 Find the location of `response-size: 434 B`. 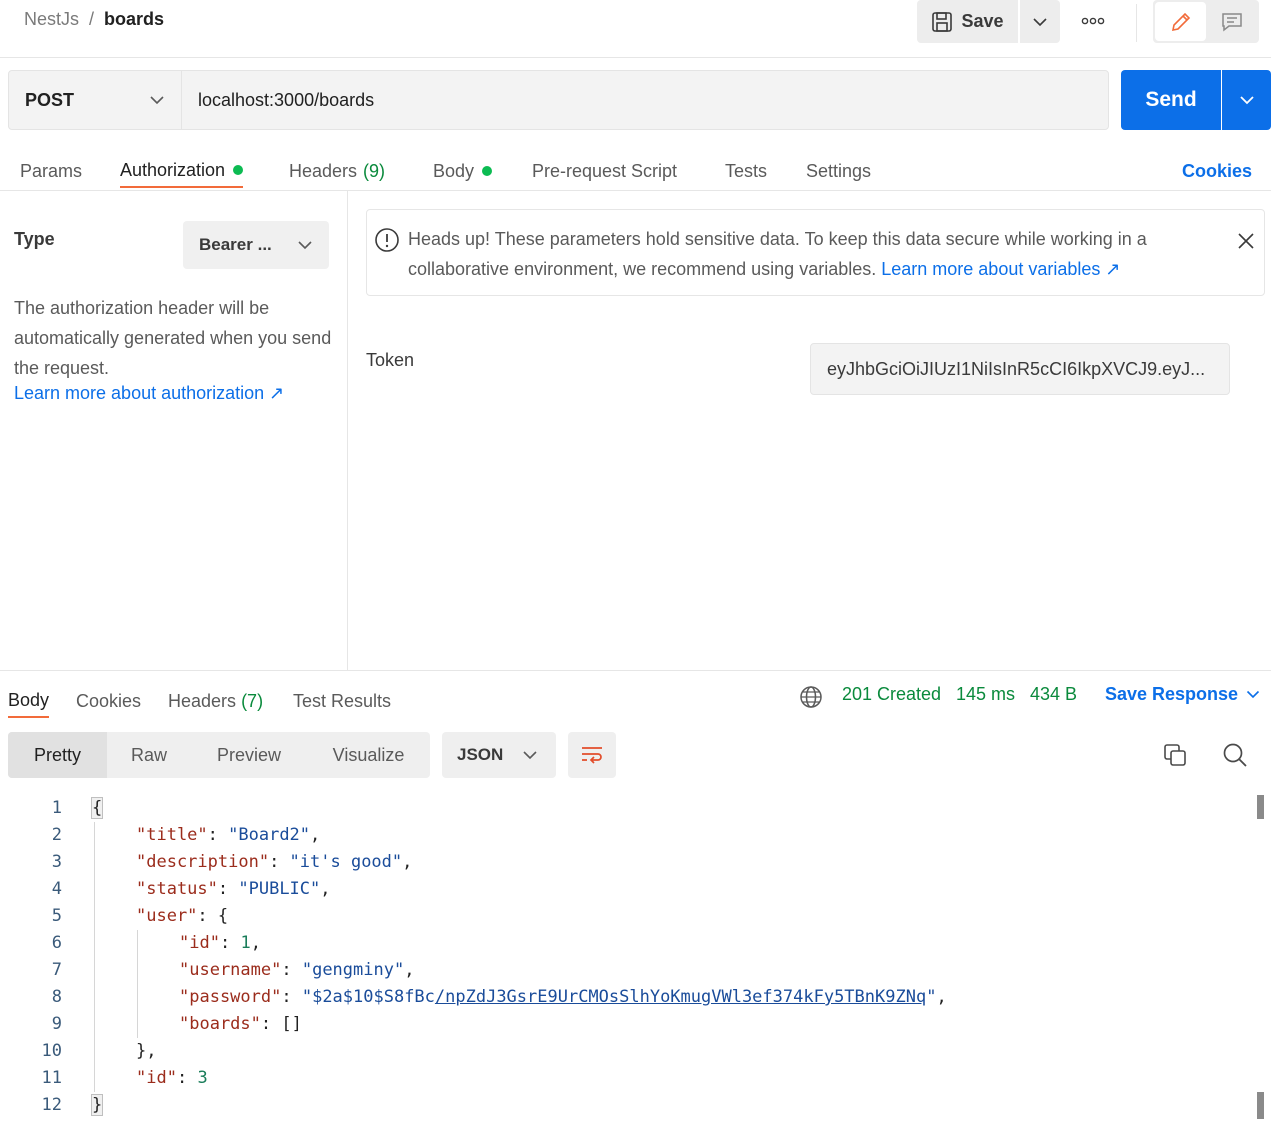

response-size: 434 B is located at coordinates (1053, 696).